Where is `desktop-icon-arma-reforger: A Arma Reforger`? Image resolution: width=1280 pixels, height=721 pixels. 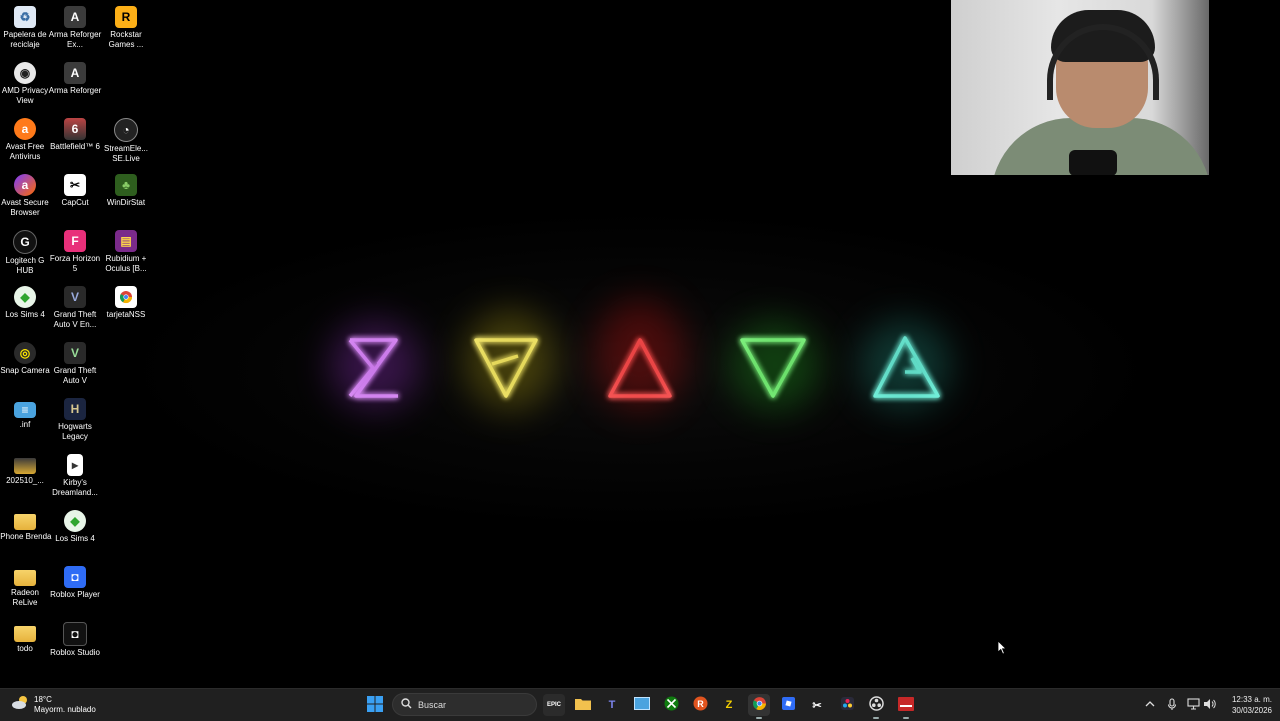
desktop-icon-arma-reforger: A Arma Reforger is located at coordinates (75, 86).